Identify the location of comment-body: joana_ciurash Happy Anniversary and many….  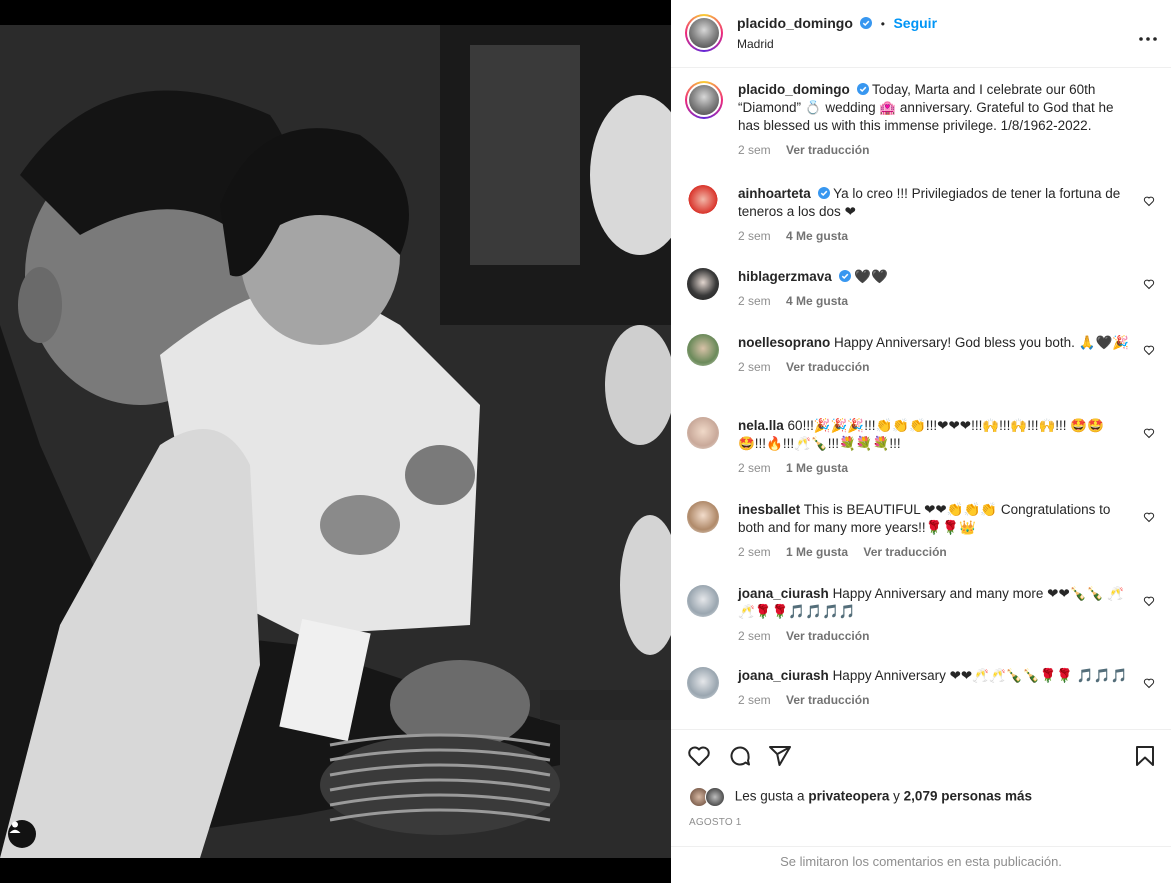
(934, 615).